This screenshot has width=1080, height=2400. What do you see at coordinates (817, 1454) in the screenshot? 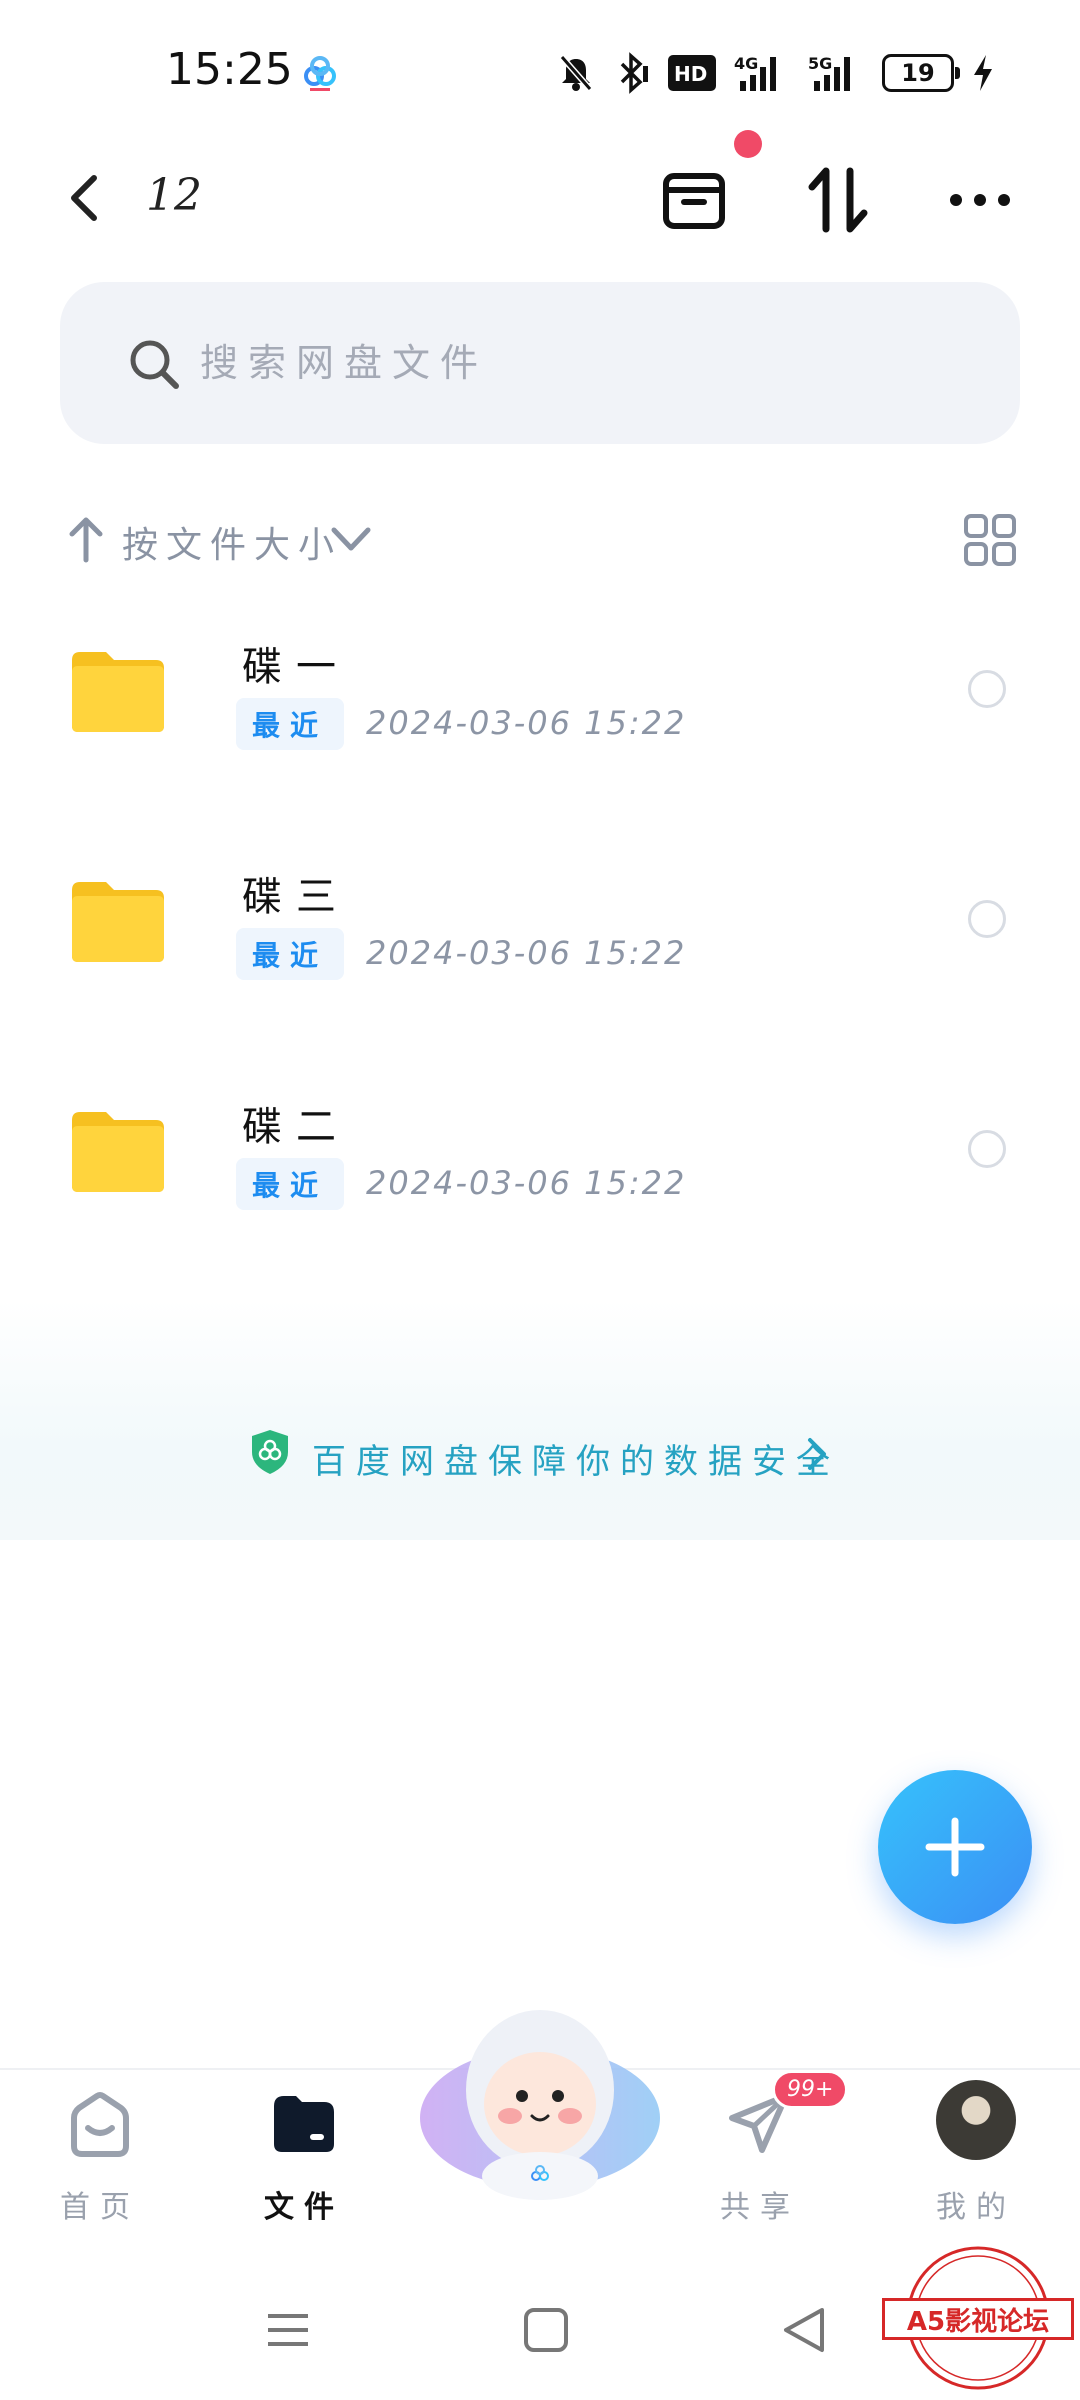
I see `chevron-right-icon` at bounding box center [817, 1454].